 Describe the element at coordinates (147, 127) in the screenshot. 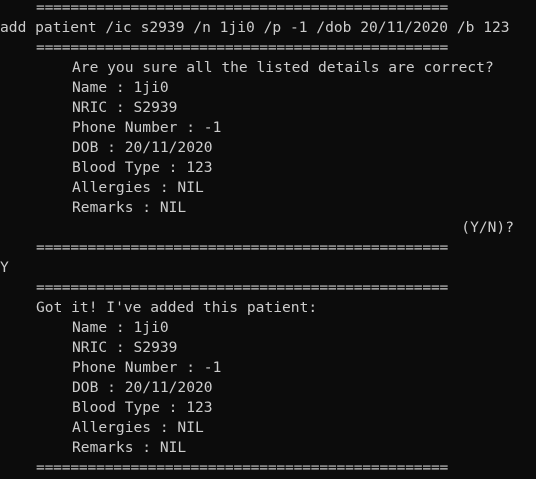

I see `confirm-detail-phone: Phone Number : -1` at that location.